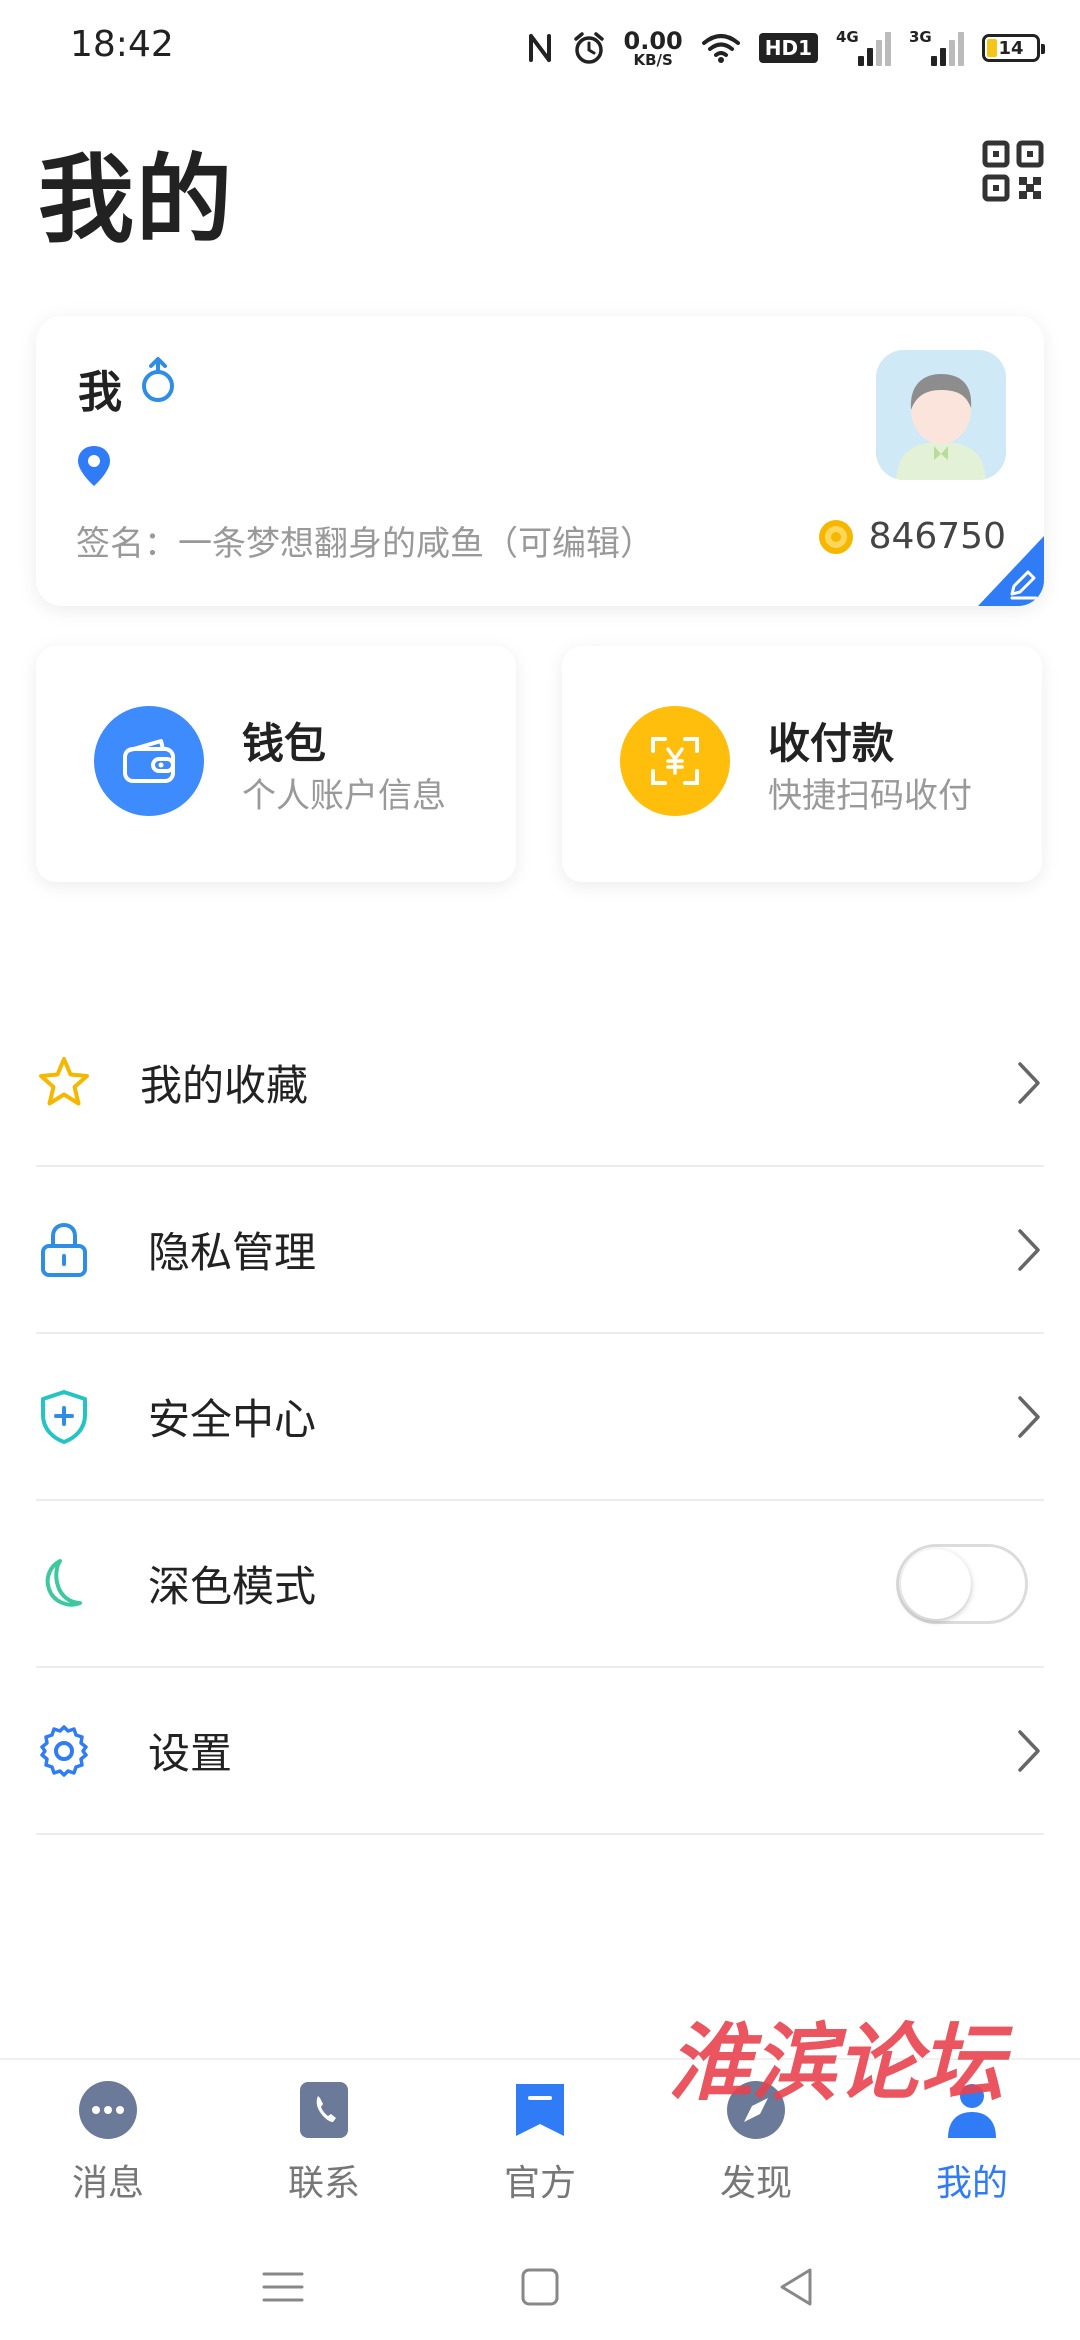 The width and height of the screenshot is (1080, 2340). Describe the element at coordinates (540, 461) in the screenshot. I see `profile-card: 我 签名：一条梦想翻身的咸鱼（可编辑） 846750` at that location.